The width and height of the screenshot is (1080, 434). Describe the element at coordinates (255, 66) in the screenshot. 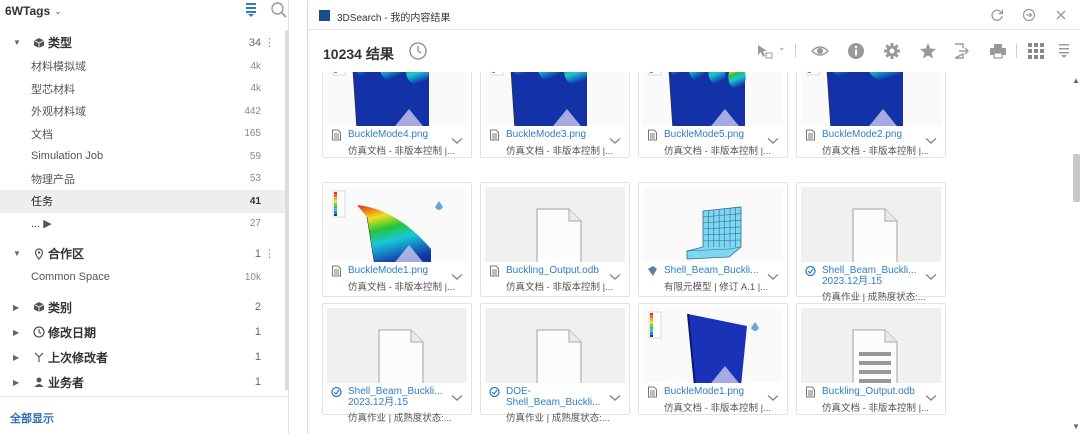

I see `facet-item-count: 4k` at that location.